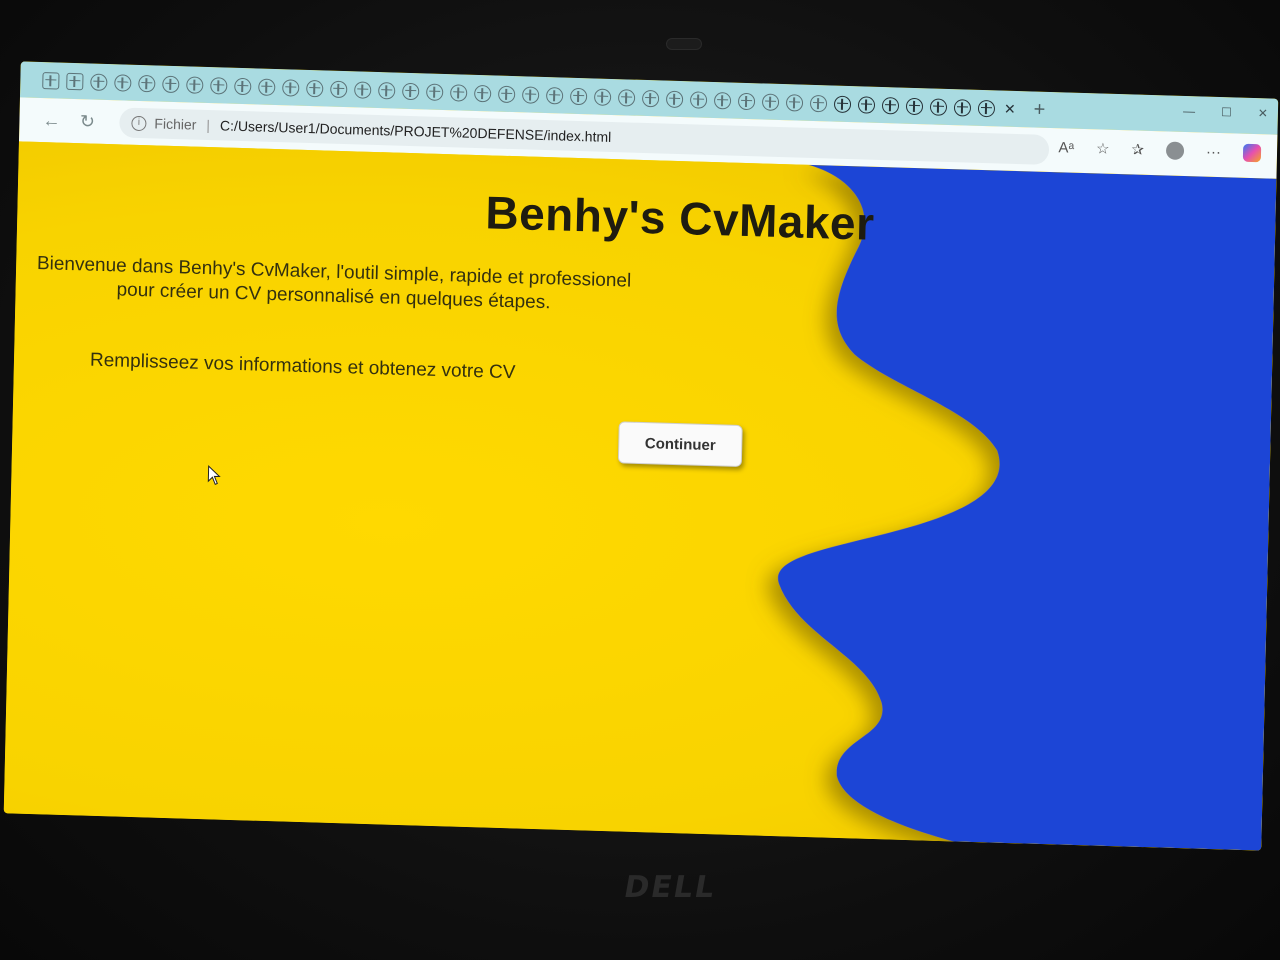 This screenshot has height=960, width=1280. Describe the element at coordinates (175, 124) in the screenshot. I see `url-scheme-label: Fichier` at that location.